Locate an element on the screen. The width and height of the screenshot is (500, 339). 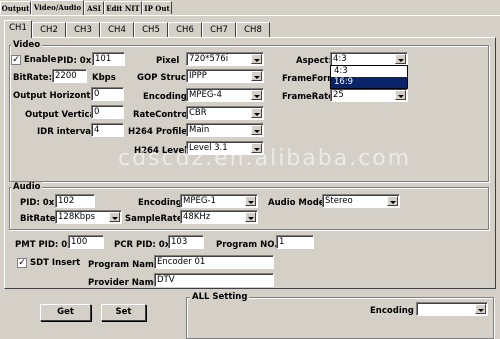
video-encoding-select: MPEG-4 is located at coordinates (225, 95).